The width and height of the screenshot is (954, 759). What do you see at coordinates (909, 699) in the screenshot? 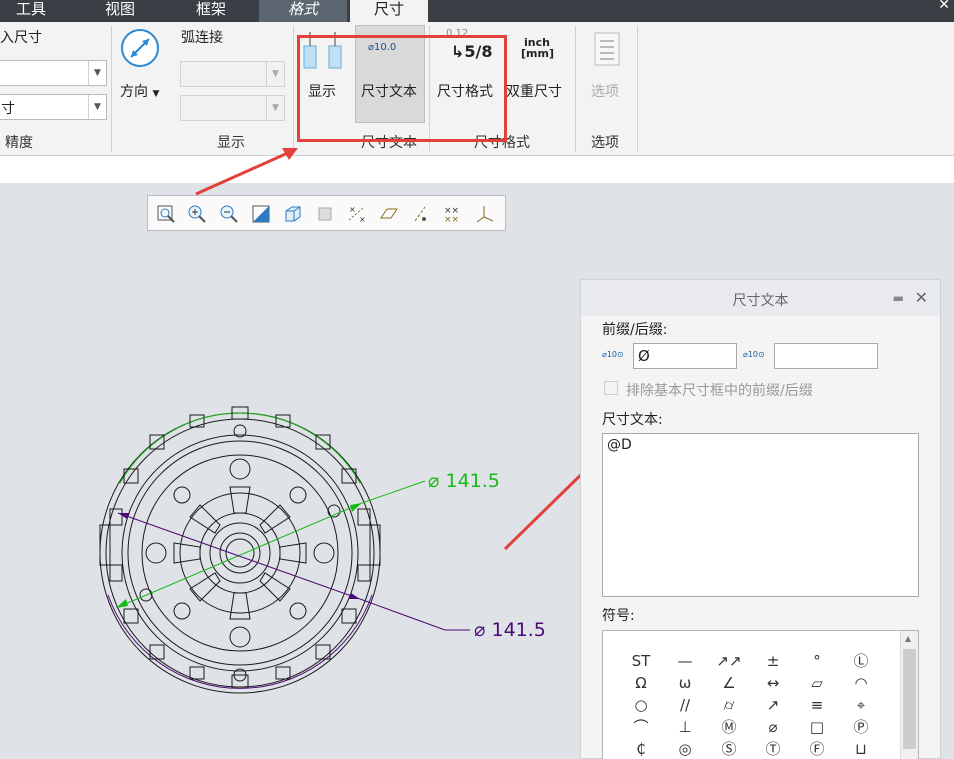
I see `scrollbar-thumb` at bounding box center [909, 699].